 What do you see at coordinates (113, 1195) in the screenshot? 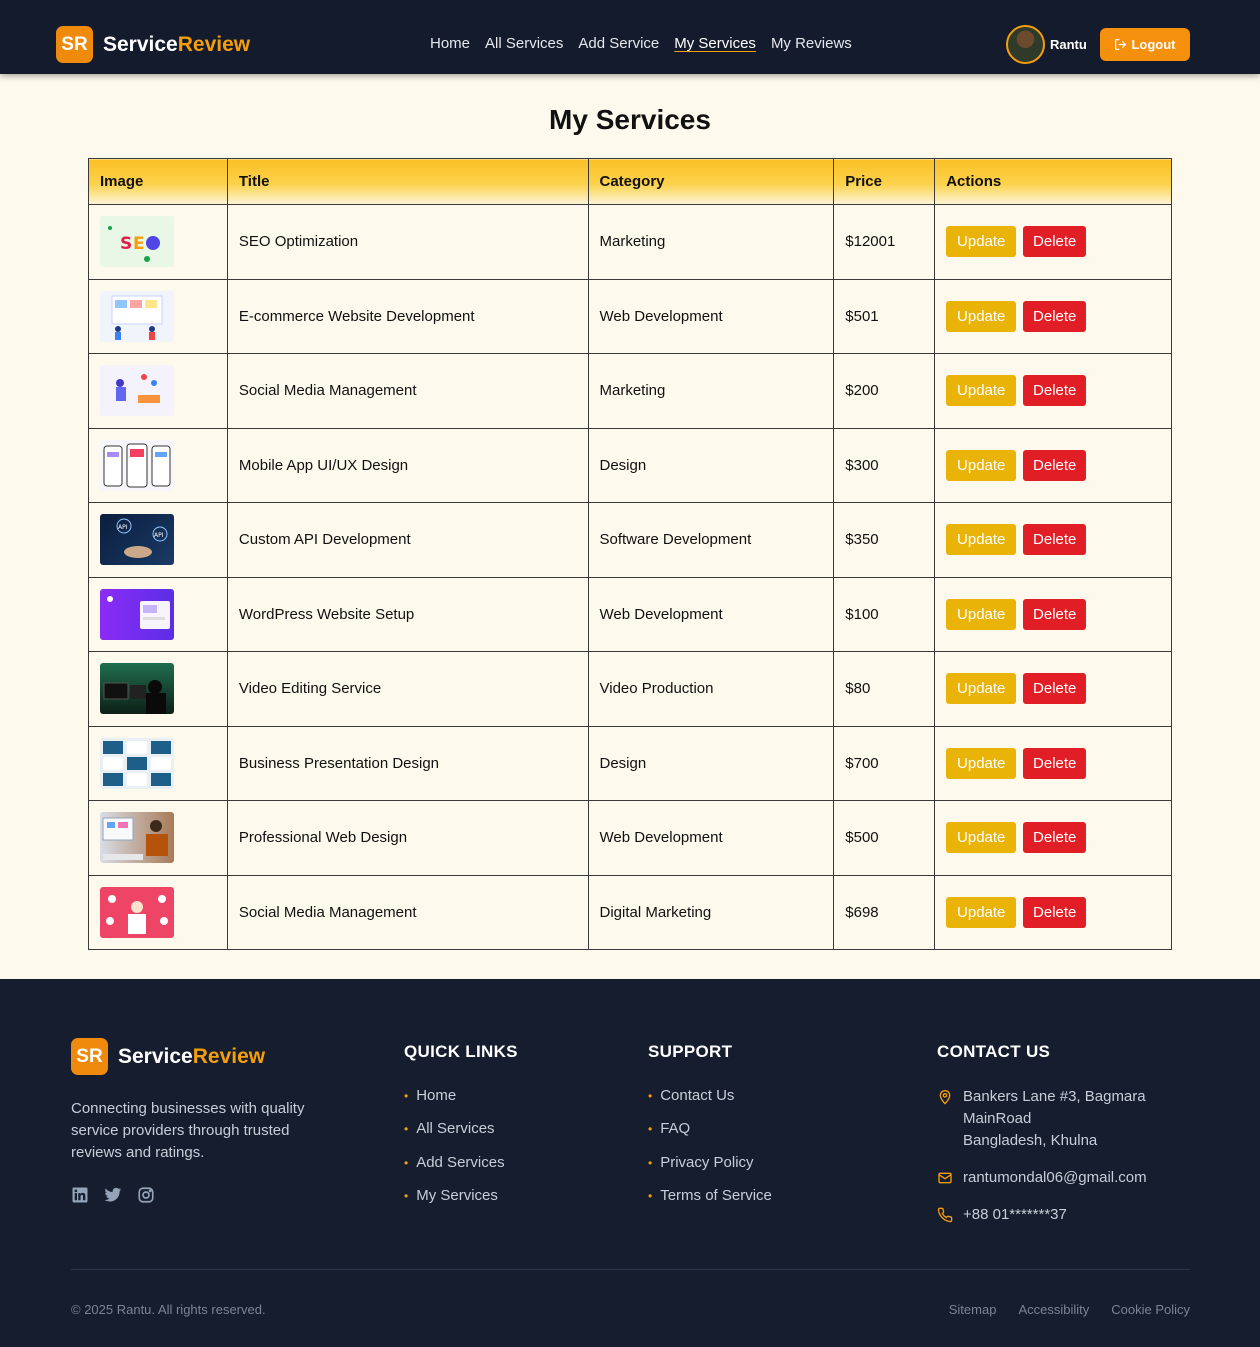
I see `twitter-icon` at bounding box center [113, 1195].